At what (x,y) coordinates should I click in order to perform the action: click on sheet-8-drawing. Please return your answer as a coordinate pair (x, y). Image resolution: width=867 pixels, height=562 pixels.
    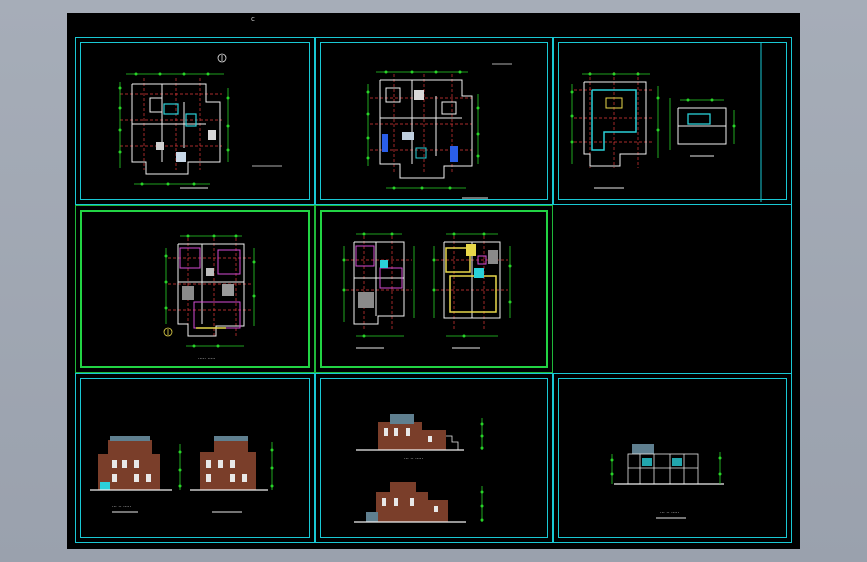
    Looking at the image, I should click on (419, 468).